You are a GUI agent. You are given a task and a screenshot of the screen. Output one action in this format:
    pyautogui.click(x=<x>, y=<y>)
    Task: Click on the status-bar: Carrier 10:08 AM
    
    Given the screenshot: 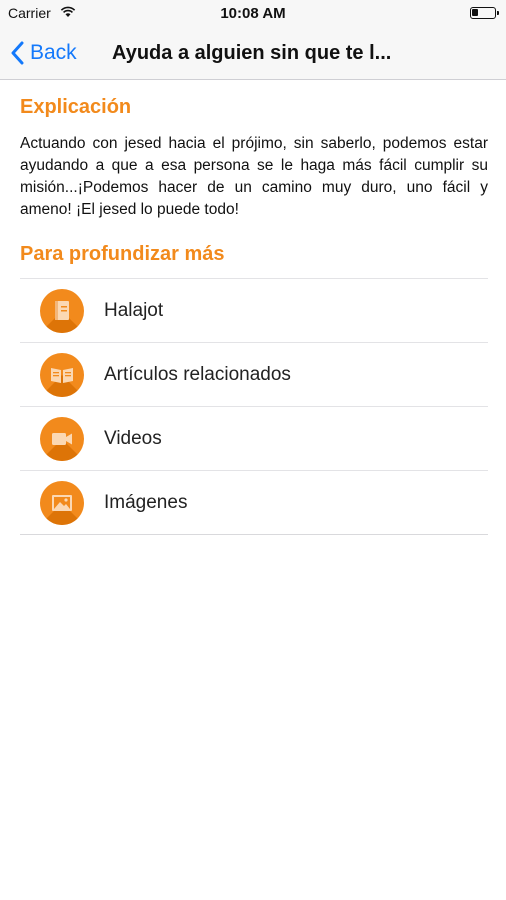 What is the action you would take?
    pyautogui.click(x=253, y=14)
    